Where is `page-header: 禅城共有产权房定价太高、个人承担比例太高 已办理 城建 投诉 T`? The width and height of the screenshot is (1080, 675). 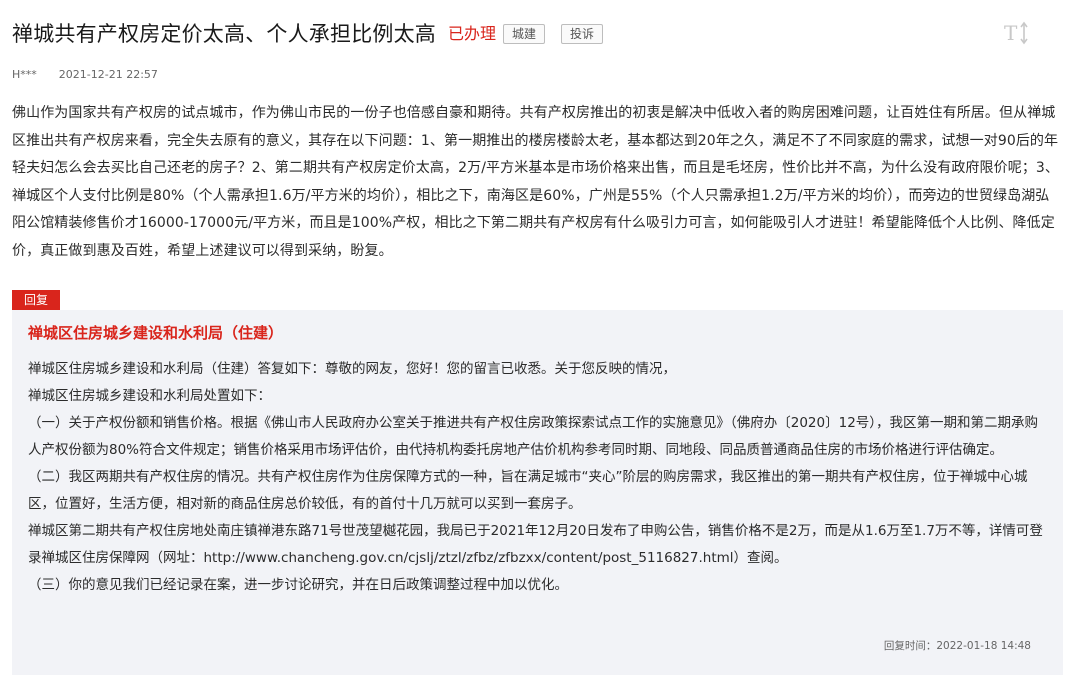 page-header: 禅城共有产权房定价太高、个人承担比例太高 已办理 城建 投诉 T is located at coordinates (536, 34).